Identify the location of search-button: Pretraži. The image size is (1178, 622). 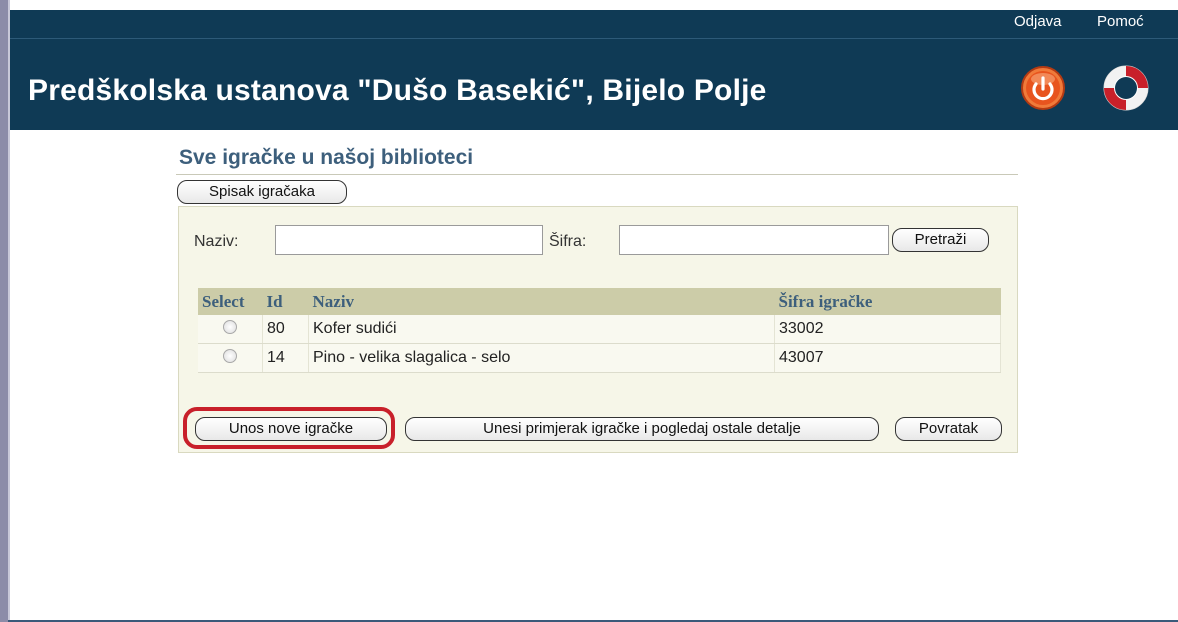
(940, 240).